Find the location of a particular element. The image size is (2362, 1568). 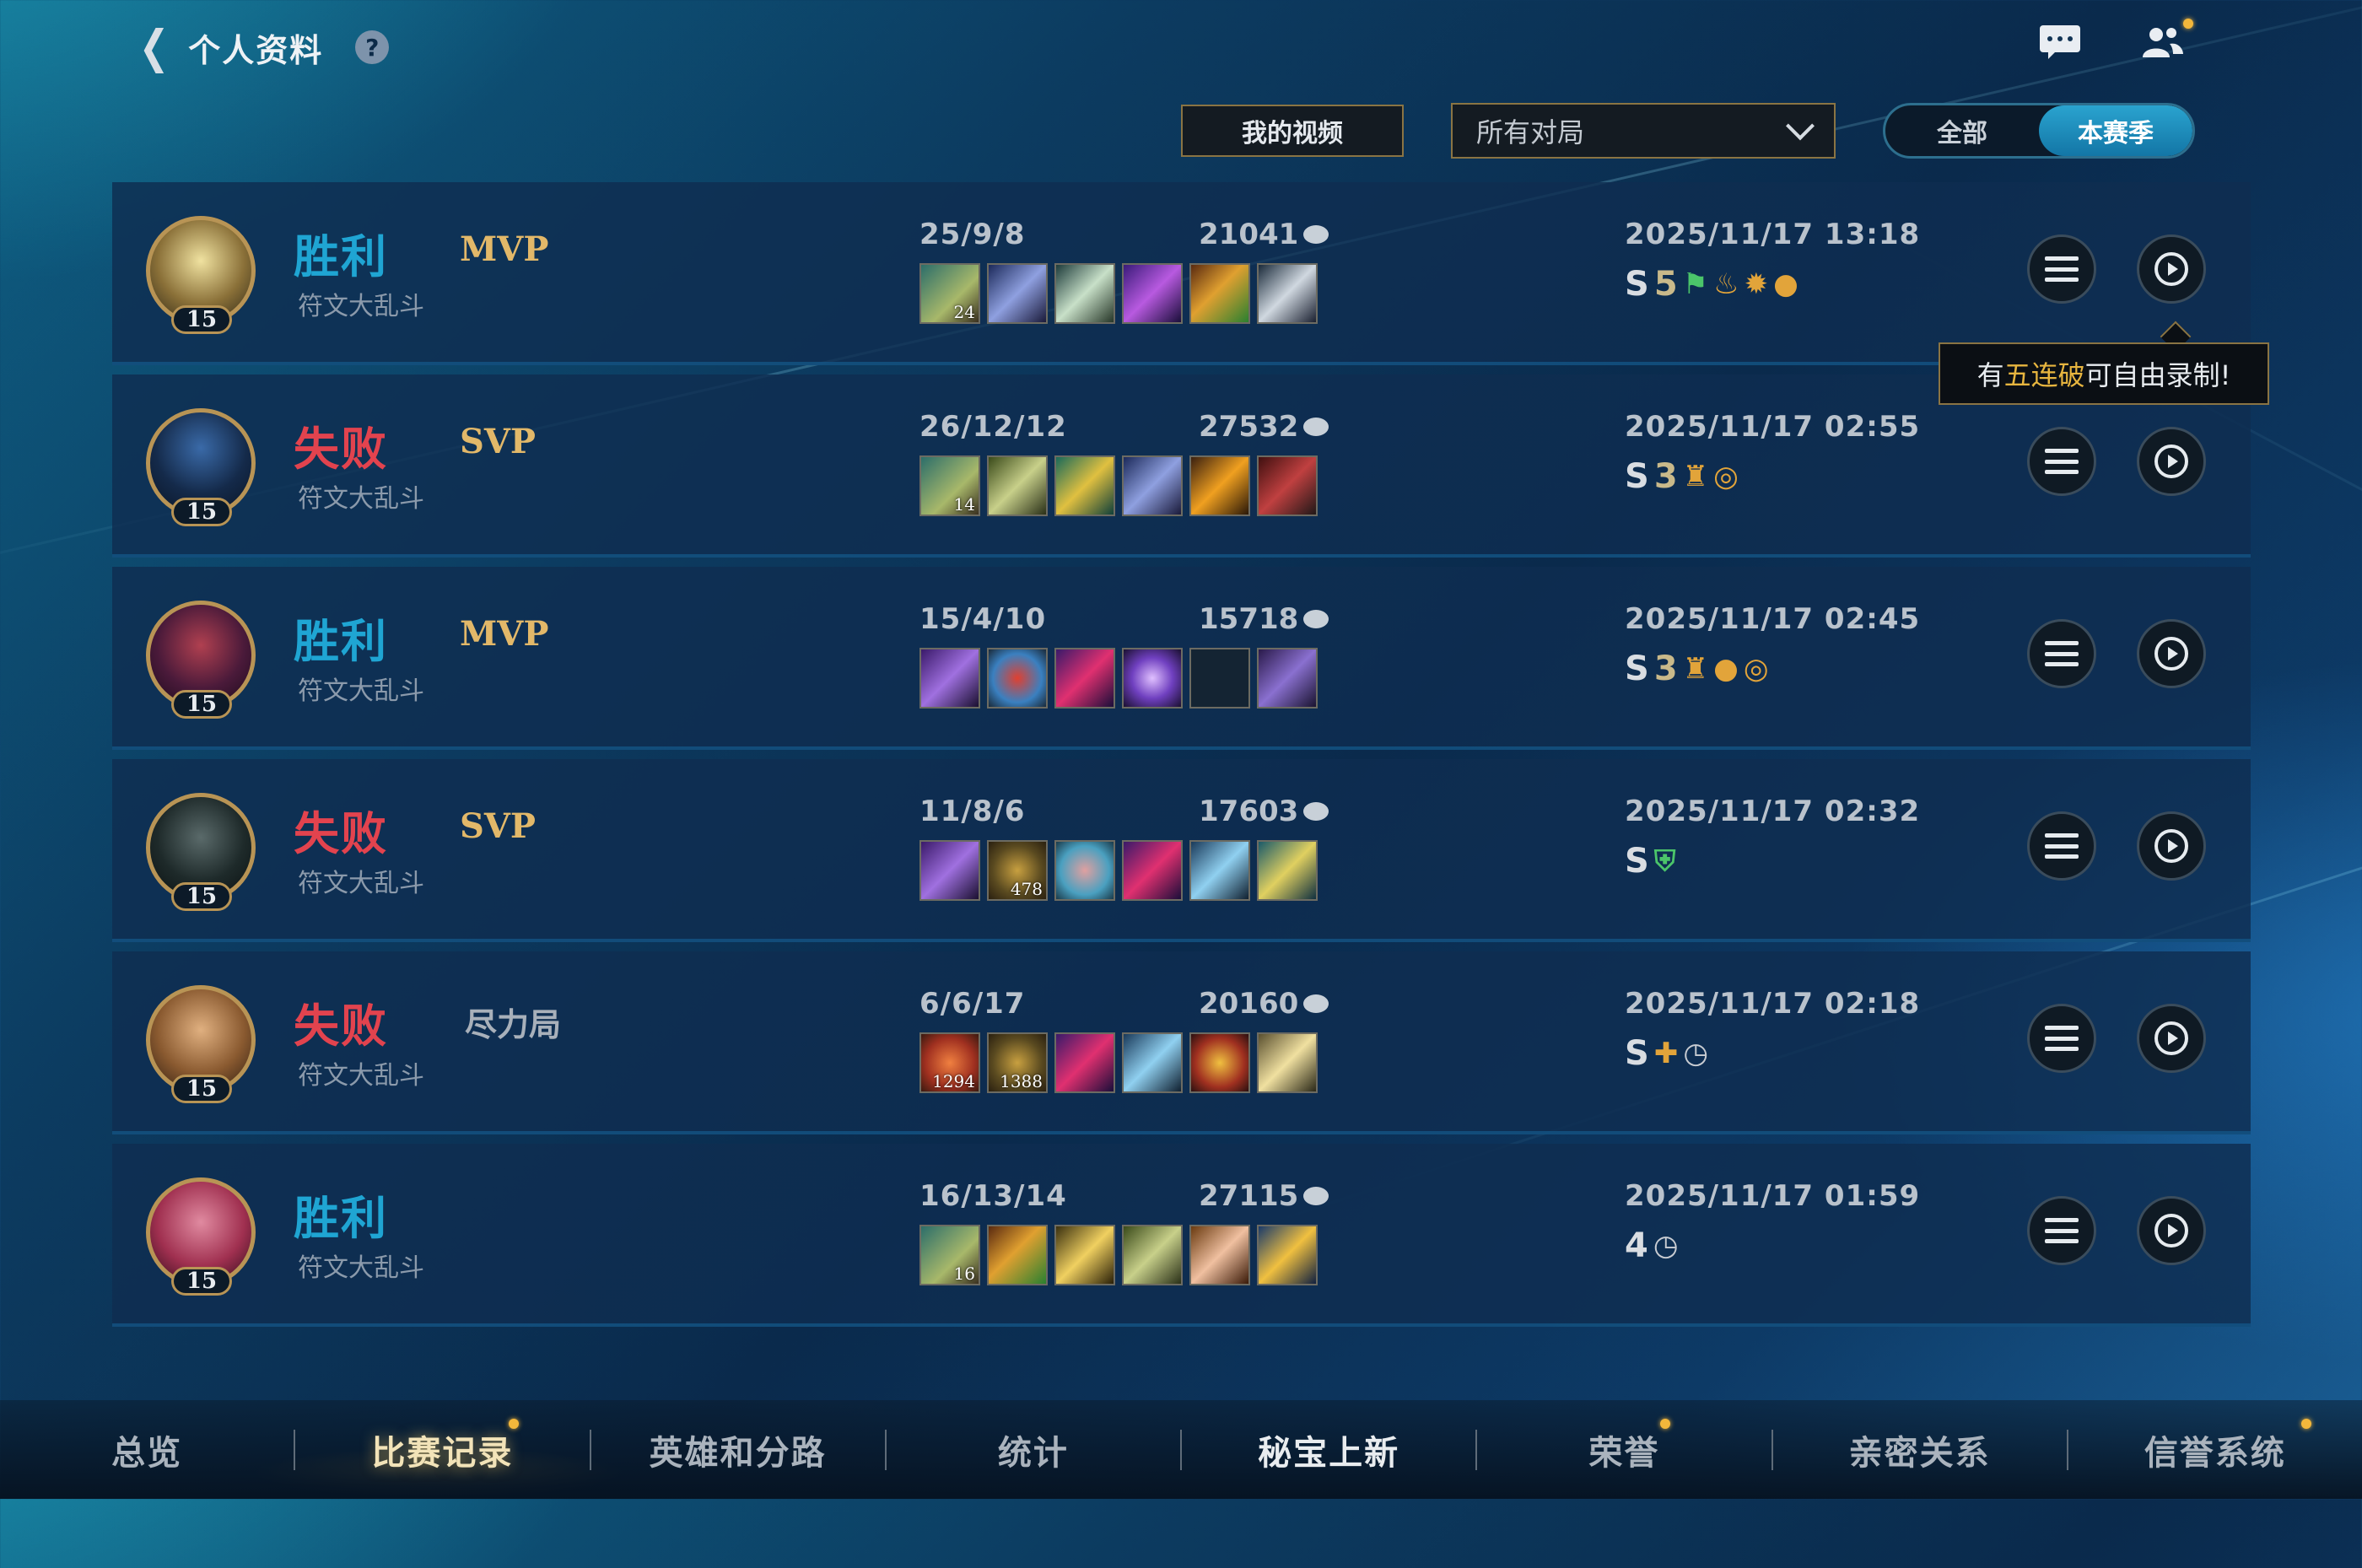

friends-icon is located at coordinates (2166, 39).